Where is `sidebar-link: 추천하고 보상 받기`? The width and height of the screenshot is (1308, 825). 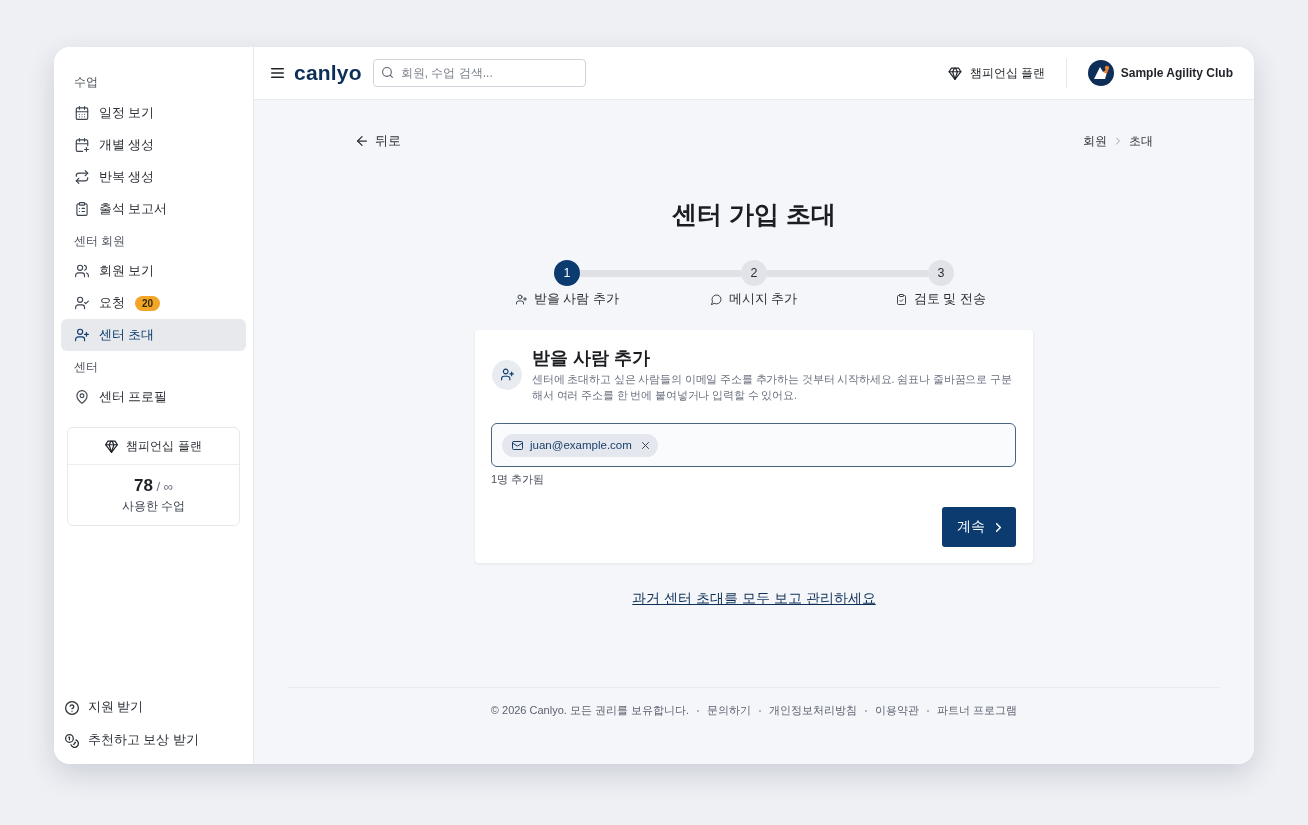
sidebar-link: 추천하고 보상 받기 is located at coordinates (130, 740).